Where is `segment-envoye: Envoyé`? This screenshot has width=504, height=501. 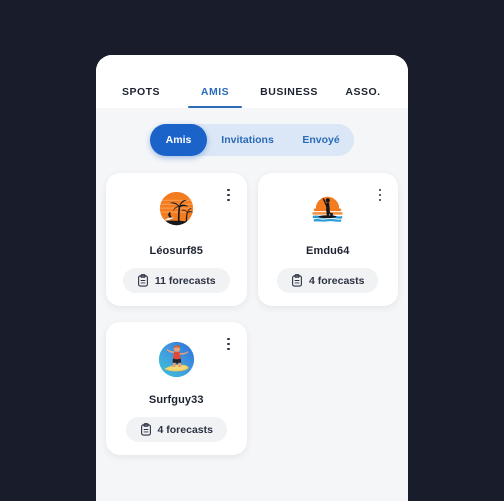
segment-envoye: Envoyé is located at coordinates (321, 140).